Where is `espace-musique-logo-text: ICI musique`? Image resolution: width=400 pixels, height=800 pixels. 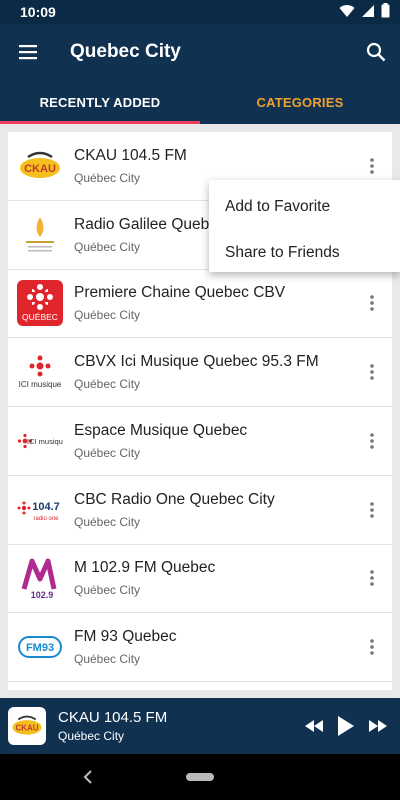 espace-musique-logo-text: ICI musique is located at coordinates (45, 441).